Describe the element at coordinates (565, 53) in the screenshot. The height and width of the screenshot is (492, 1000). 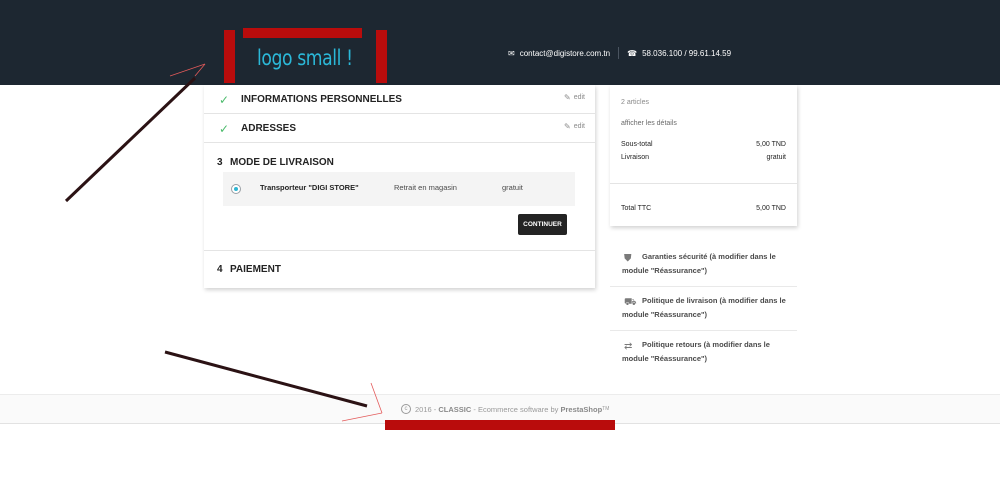
I see `contact-email: contact@digistore.com.tn` at that location.